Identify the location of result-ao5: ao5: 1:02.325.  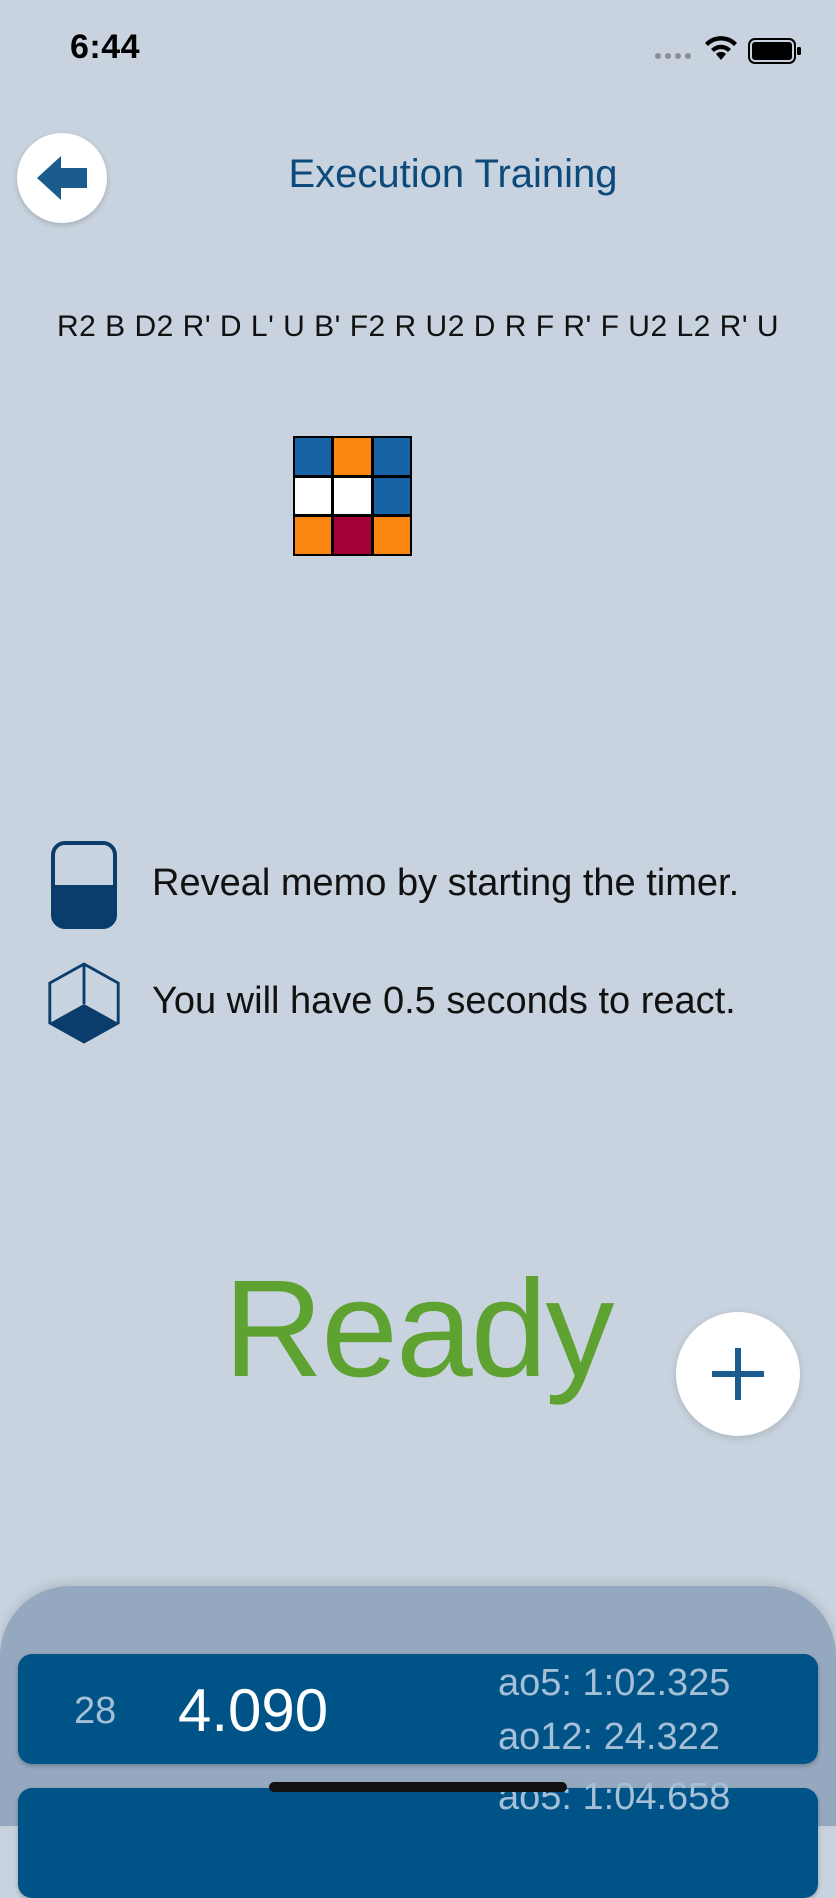
(614, 1683).